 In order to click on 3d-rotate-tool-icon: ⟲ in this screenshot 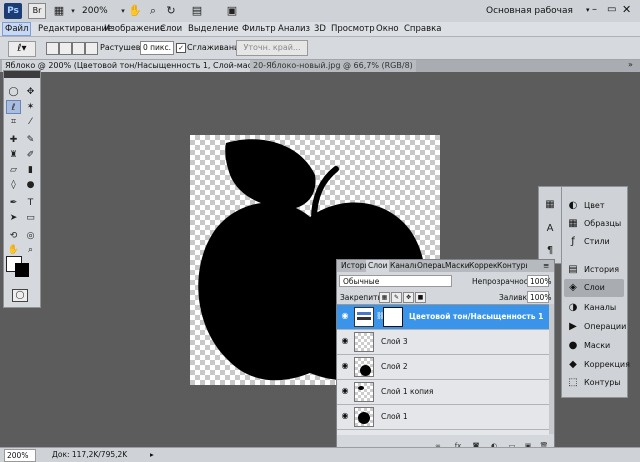, I will do `click(13, 236)`.